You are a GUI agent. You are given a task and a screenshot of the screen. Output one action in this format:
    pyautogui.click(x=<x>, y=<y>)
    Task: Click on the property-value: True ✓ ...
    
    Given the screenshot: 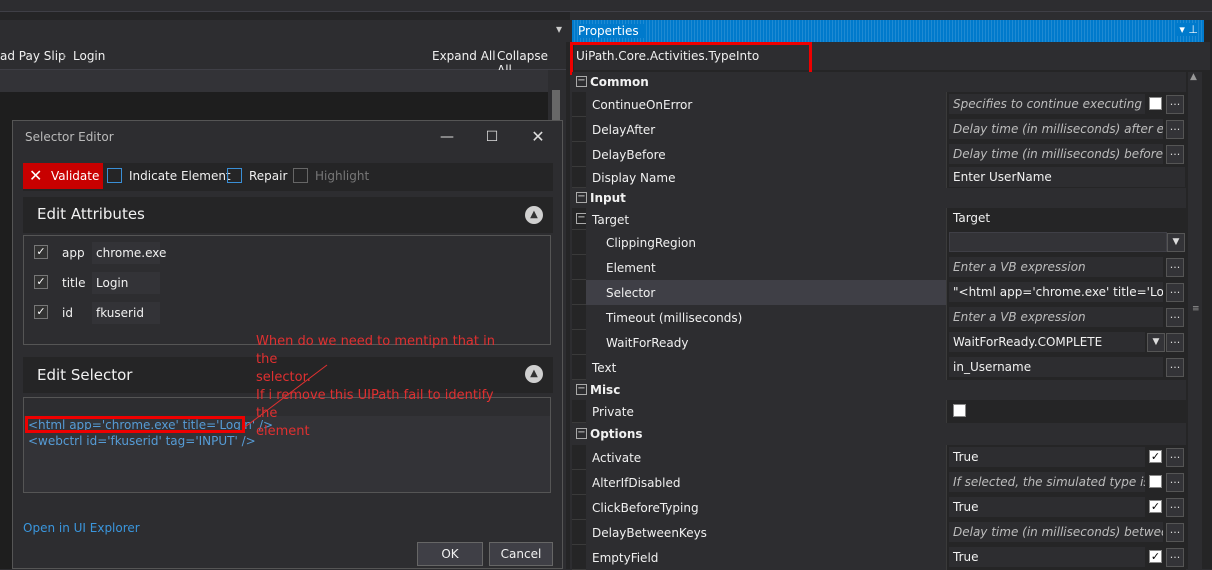 What is the action you would take?
    pyautogui.click(x=1066, y=507)
    